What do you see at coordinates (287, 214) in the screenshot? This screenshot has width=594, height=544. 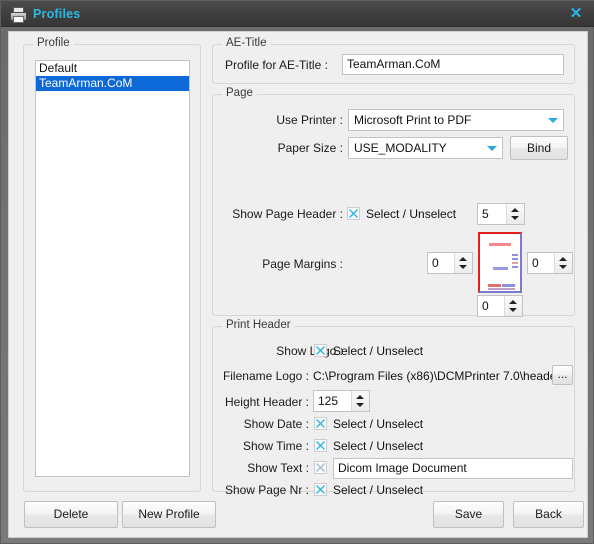 I see `show-page-header-label: Show Page Header :` at bounding box center [287, 214].